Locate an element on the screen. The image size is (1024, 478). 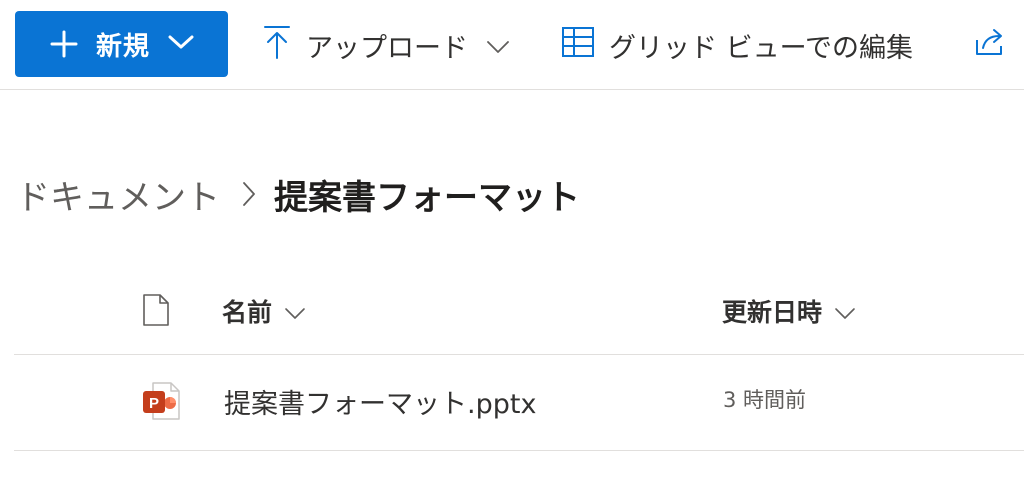
file-name-link: 提案書フォーマット.pptx is located at coordinates (380, 401).